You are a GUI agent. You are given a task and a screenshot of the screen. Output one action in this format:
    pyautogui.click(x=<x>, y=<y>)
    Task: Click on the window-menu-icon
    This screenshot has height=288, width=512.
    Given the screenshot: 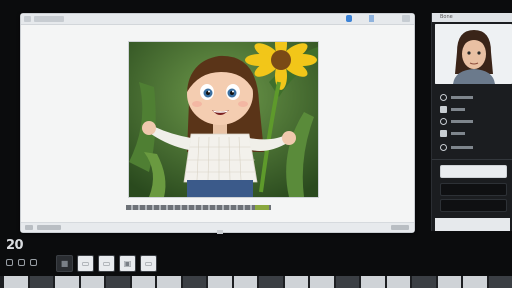 What is the action you would take?
    pyautogui.click(x=27, y=19)
    